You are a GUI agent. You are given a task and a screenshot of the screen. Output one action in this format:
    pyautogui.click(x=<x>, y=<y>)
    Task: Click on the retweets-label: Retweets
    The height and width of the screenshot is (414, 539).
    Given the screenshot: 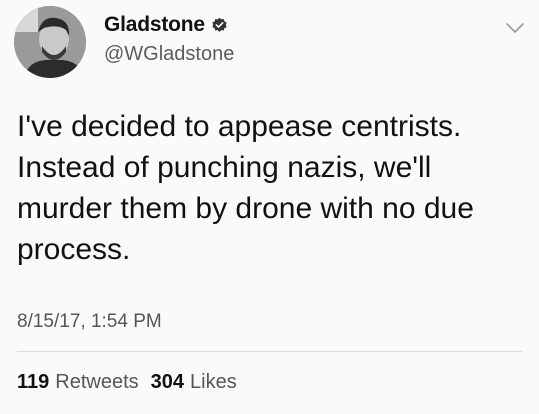 What is the action you would take?
    pyautogui.click(x=96, y=382)
    